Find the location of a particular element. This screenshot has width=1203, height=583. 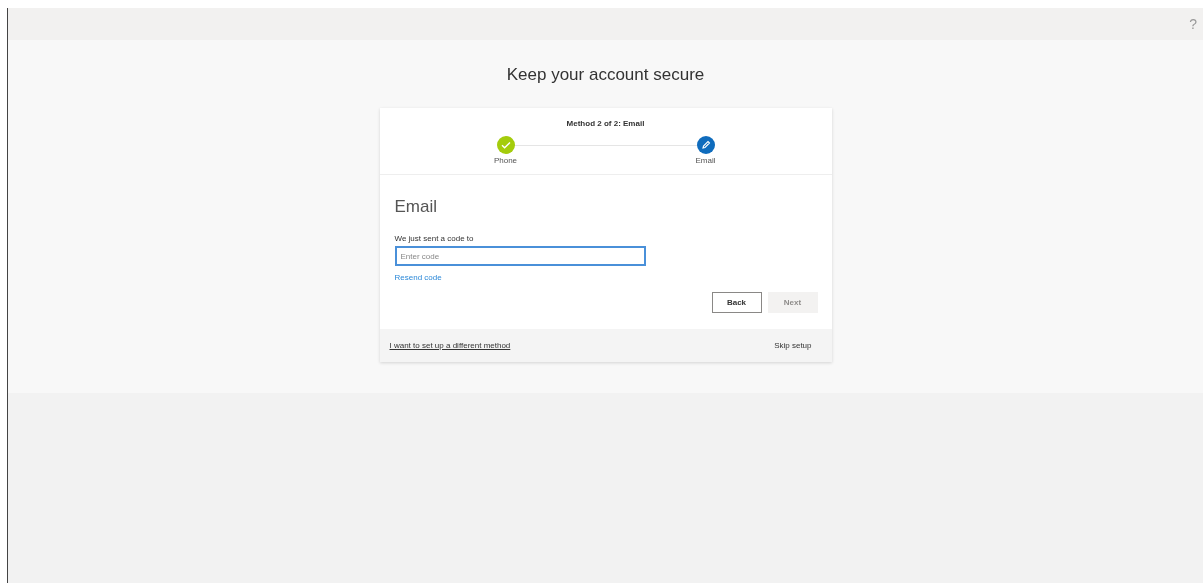

step-label: Email is located at coordinates (705, 160).